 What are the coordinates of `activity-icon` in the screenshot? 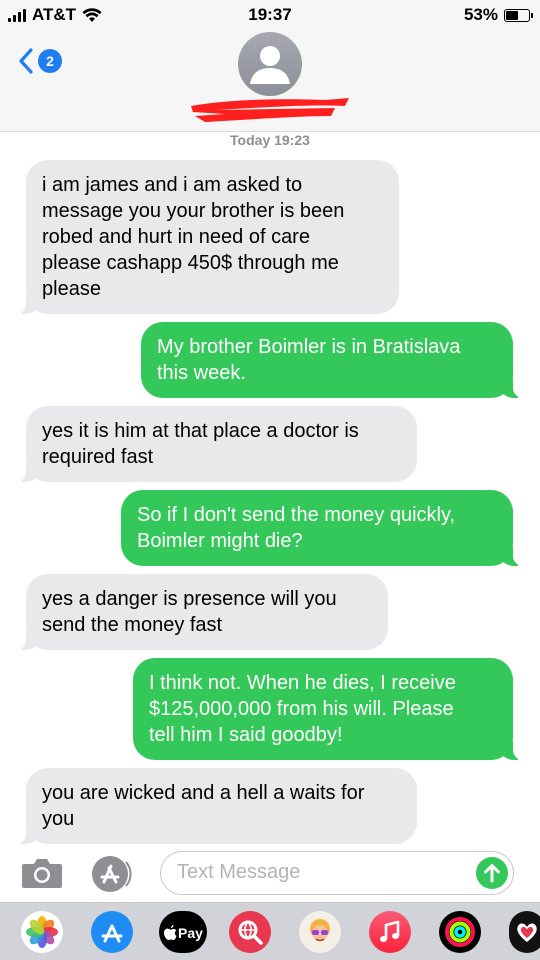 It's located at (460, 932).